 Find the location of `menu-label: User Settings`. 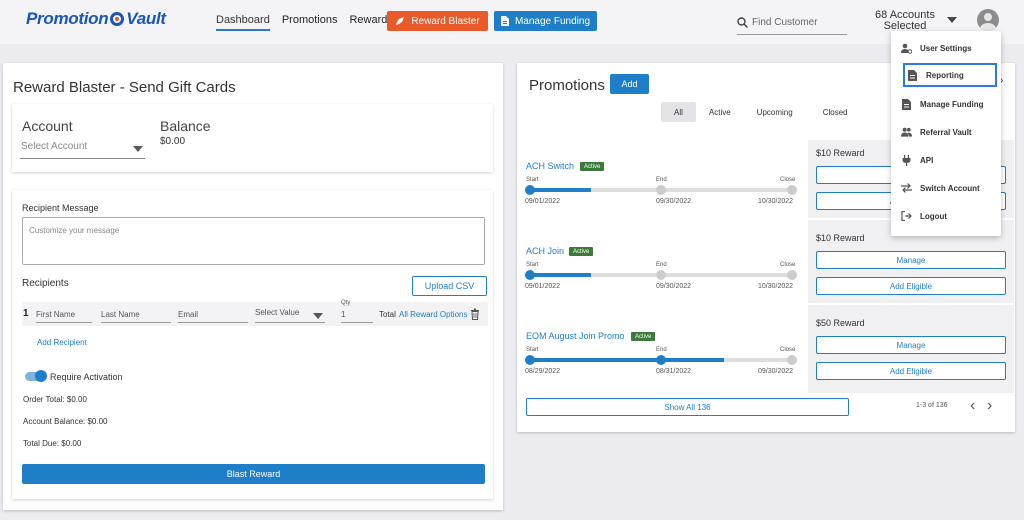

menu-label: User Settings is located at coordinates (946, 48).